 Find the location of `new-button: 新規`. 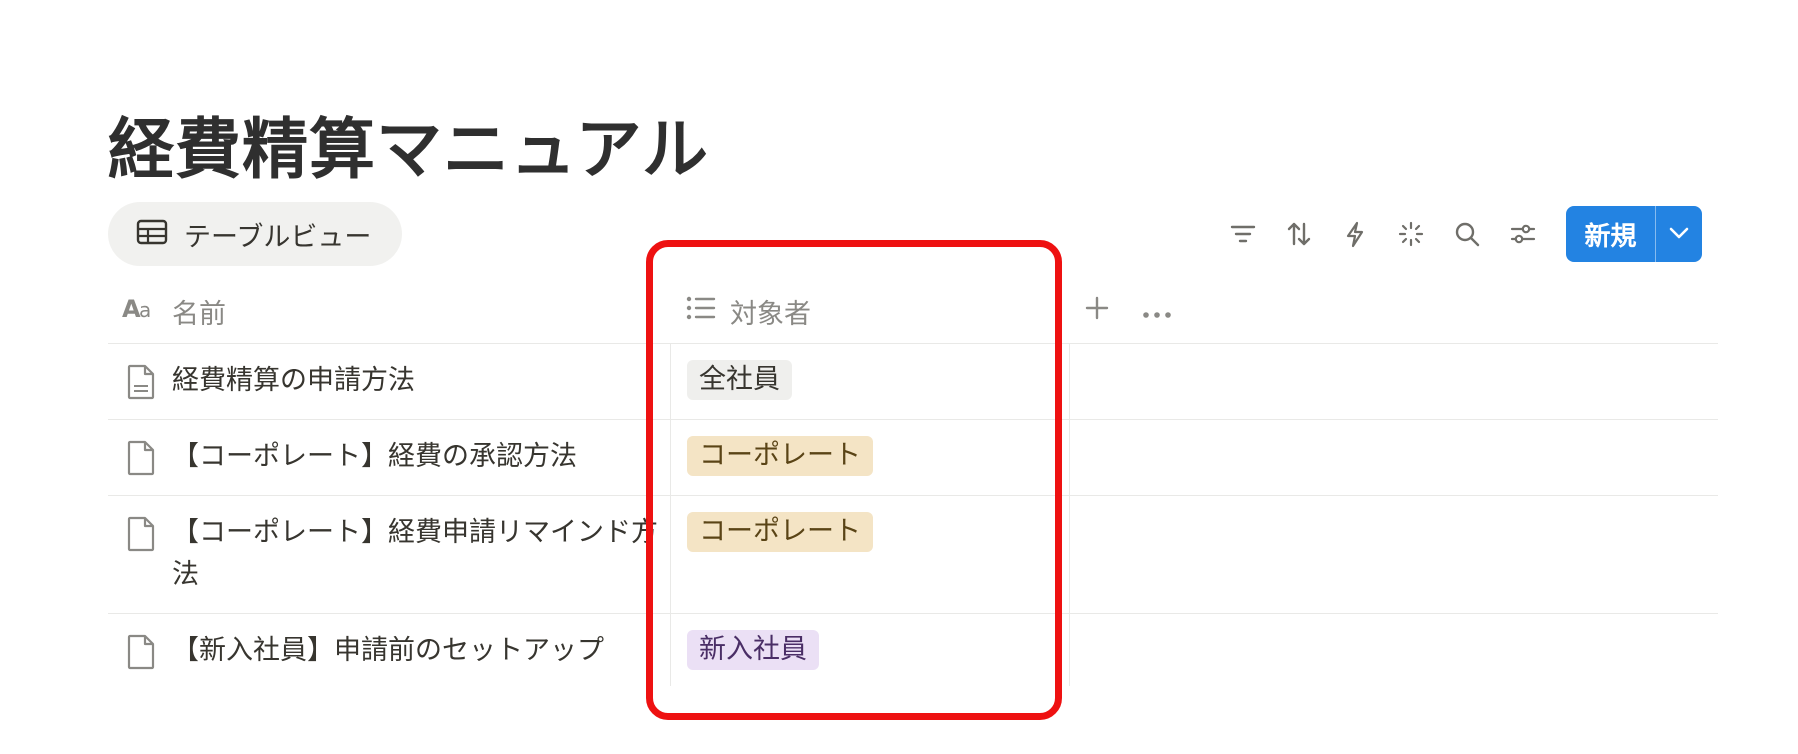

new-button: 新規 is located at coordinates (1634, 234).